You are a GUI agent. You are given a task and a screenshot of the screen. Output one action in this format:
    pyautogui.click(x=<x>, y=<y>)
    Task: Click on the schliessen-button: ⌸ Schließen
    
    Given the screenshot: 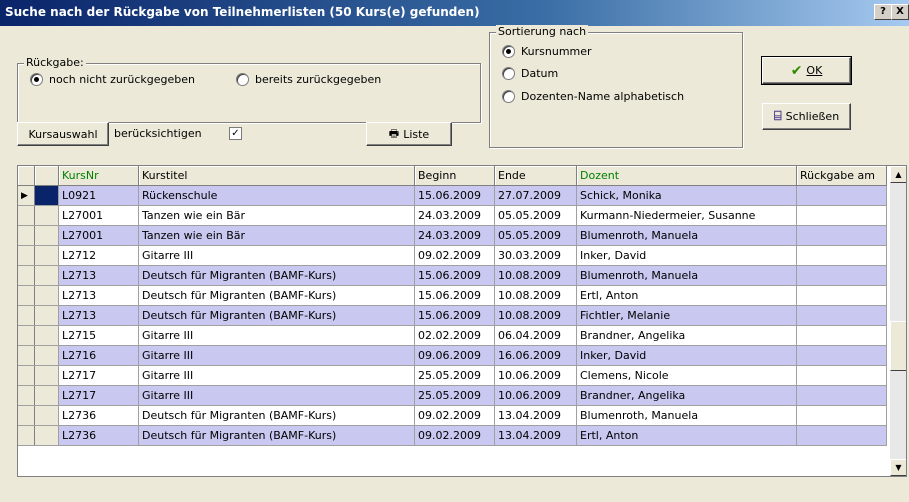 What is the action you would take?
    pyautogui.click(x=806, y=116)
    